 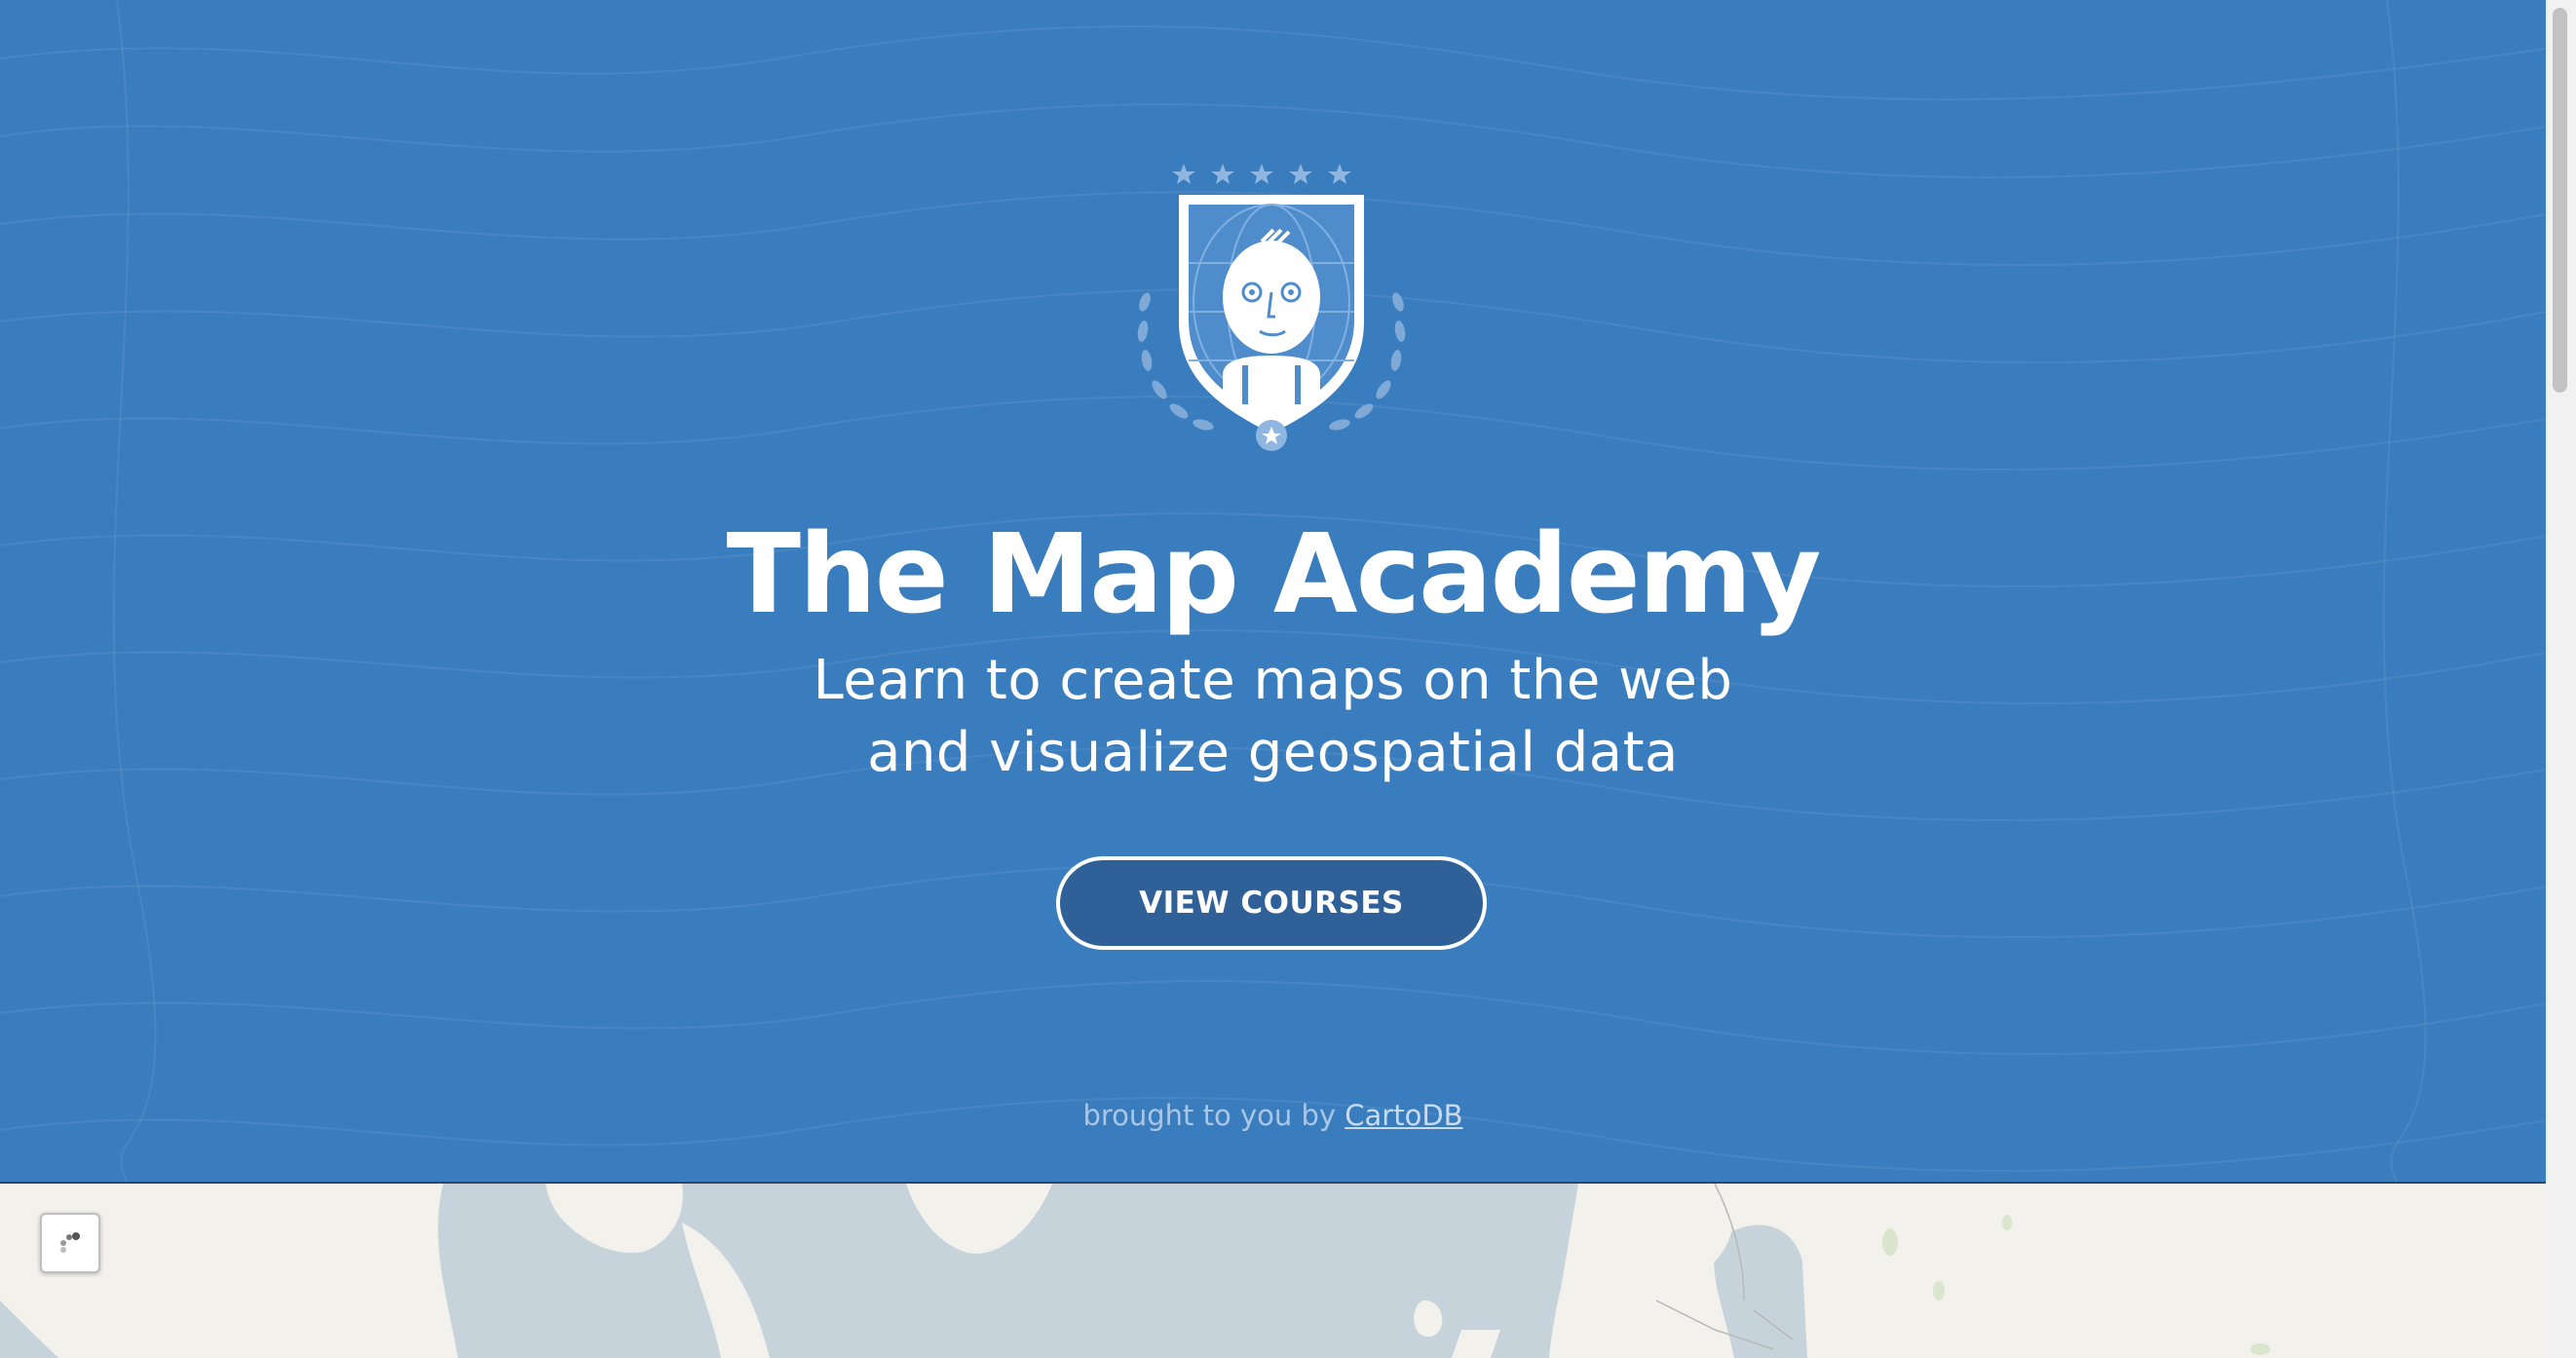 I want to click on credit-line: brought to you by CartoDB, so click(x=1273, y=1115).